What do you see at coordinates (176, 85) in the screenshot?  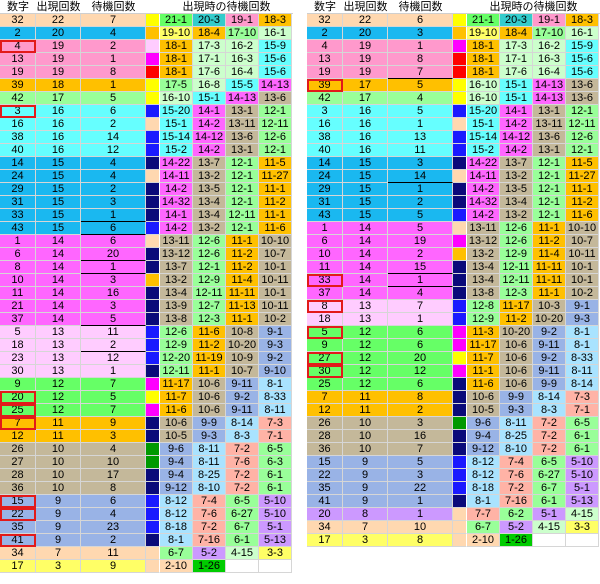 I see `pair-cell: 17-5` at bounding box center [176, 85].